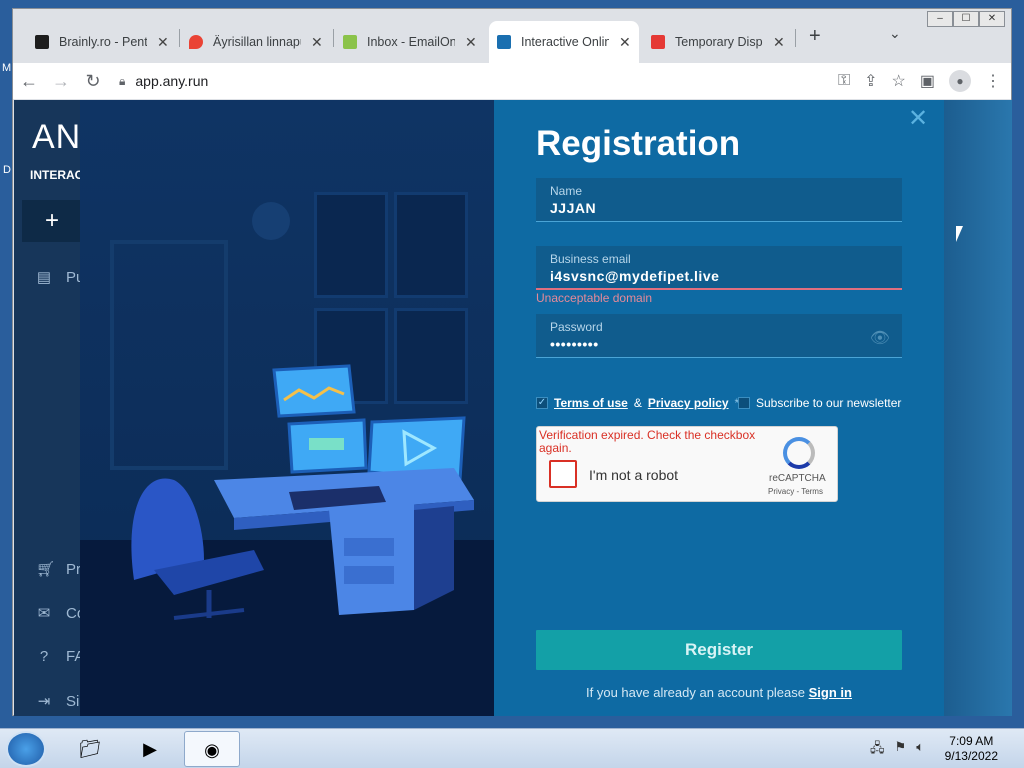 The image size is (1024, 768). I want to click on newsletter-label: Subscribe to our newsletter, so click(829, 403).